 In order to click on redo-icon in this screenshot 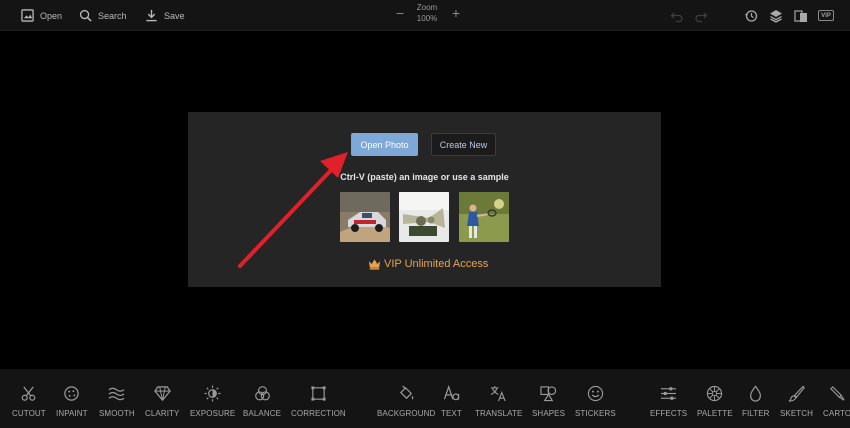, I will do `click(701, 17)`.